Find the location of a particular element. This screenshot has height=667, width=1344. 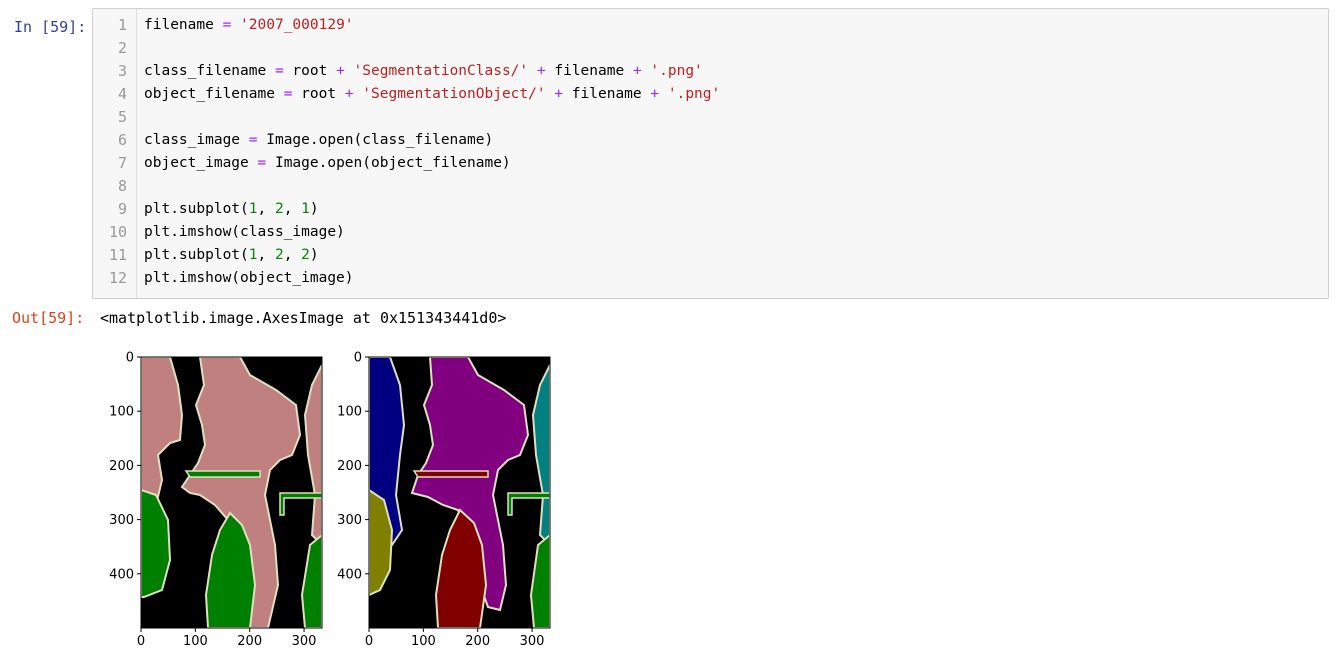

input-prompt: In [59]: is located at coordinates (50, 27).